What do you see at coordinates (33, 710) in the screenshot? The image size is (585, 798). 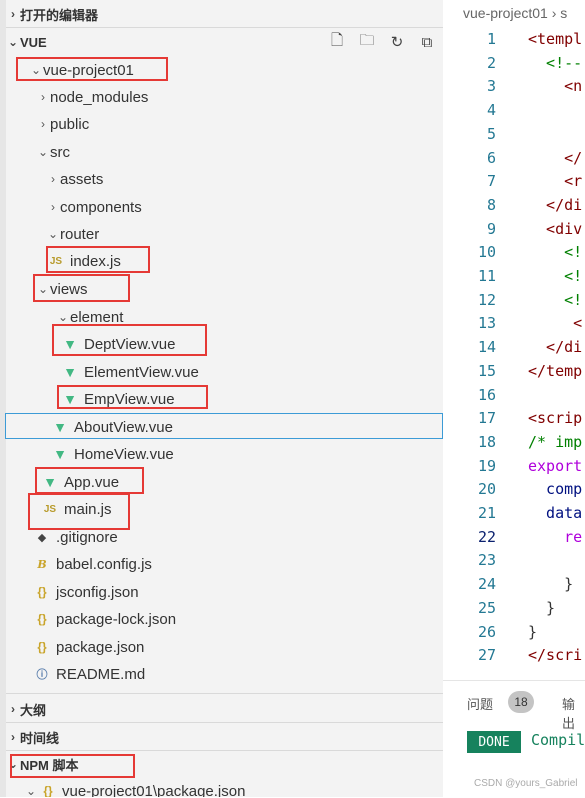 I see `outline-label: 大纲` at bounding box center [33, 710].